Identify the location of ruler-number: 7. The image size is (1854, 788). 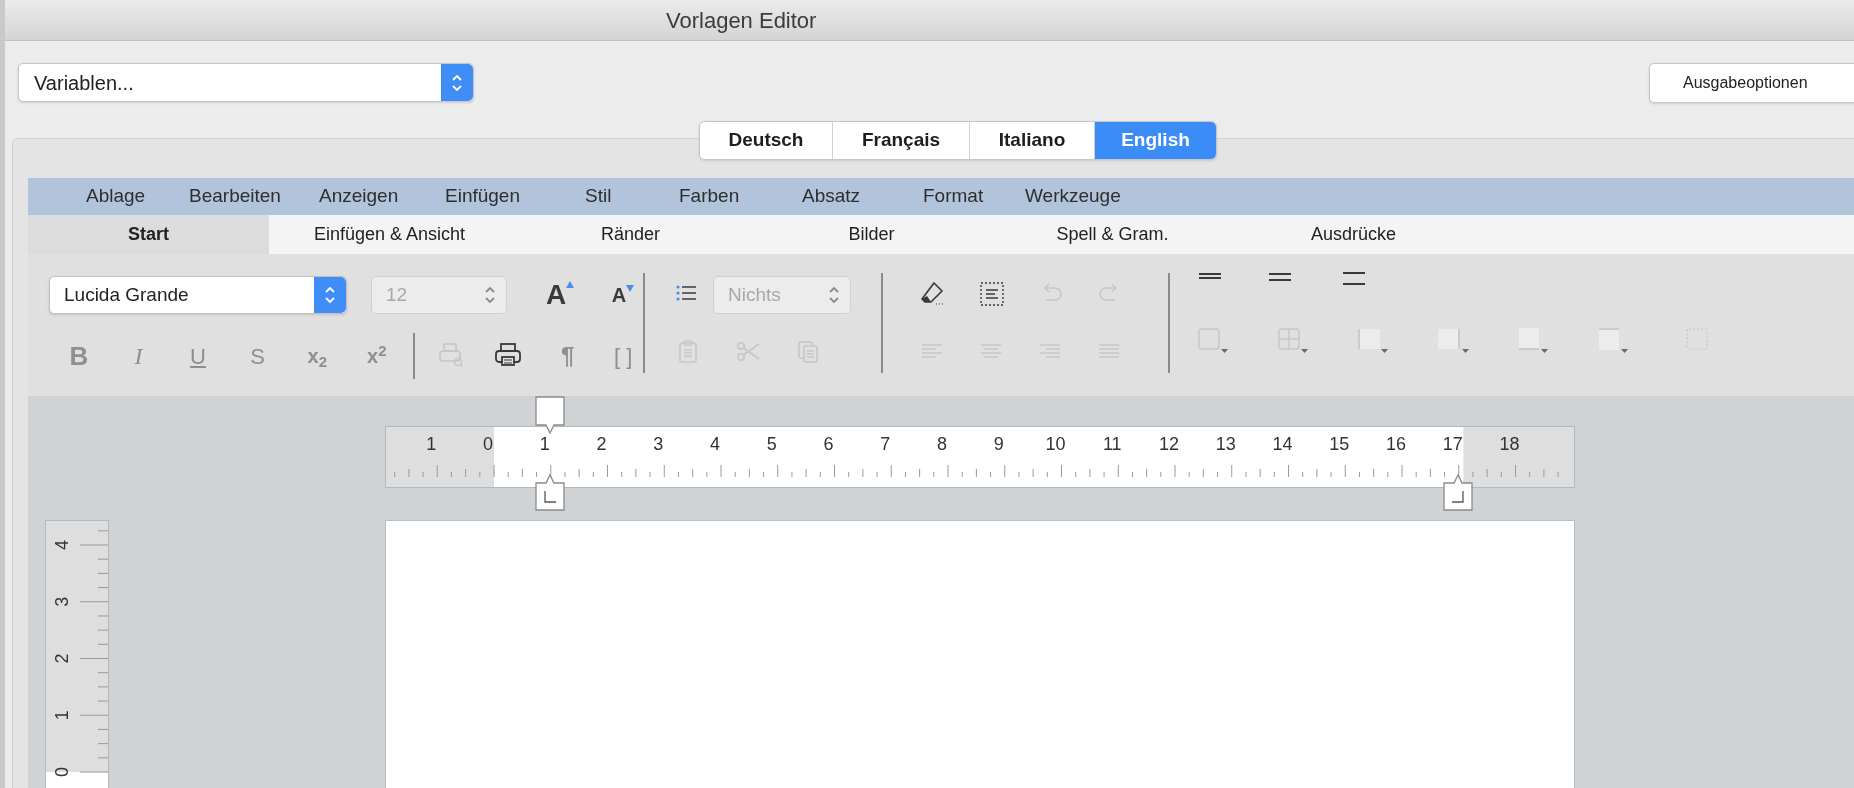
(885, 444).